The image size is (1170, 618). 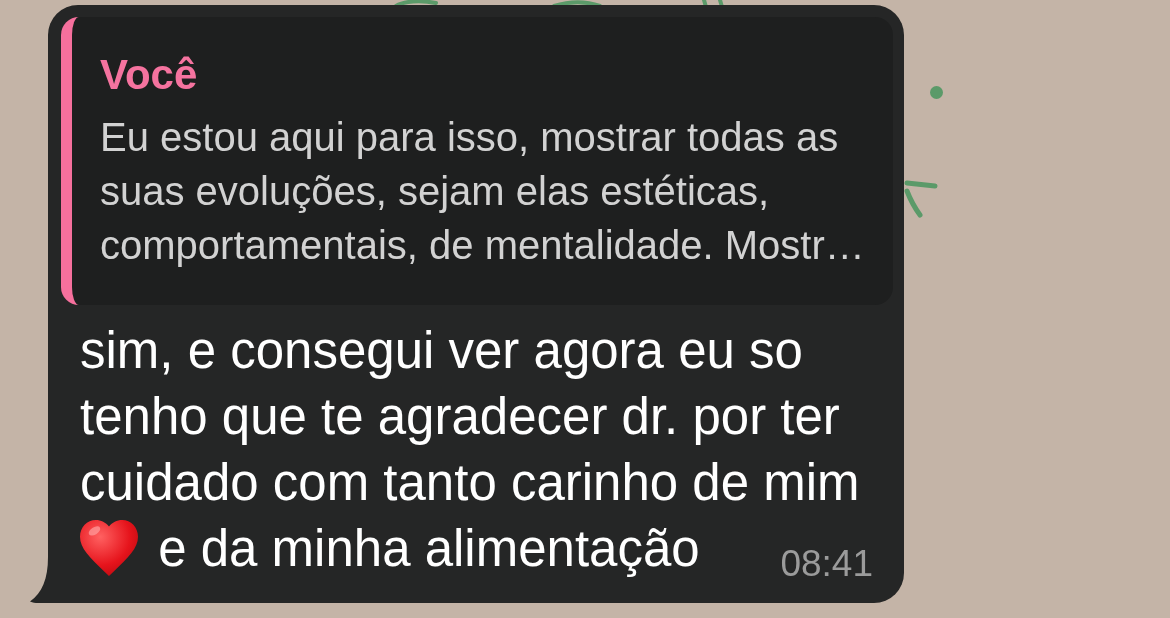 I want to click on sender-name: Você, so click(x=149, y=75).